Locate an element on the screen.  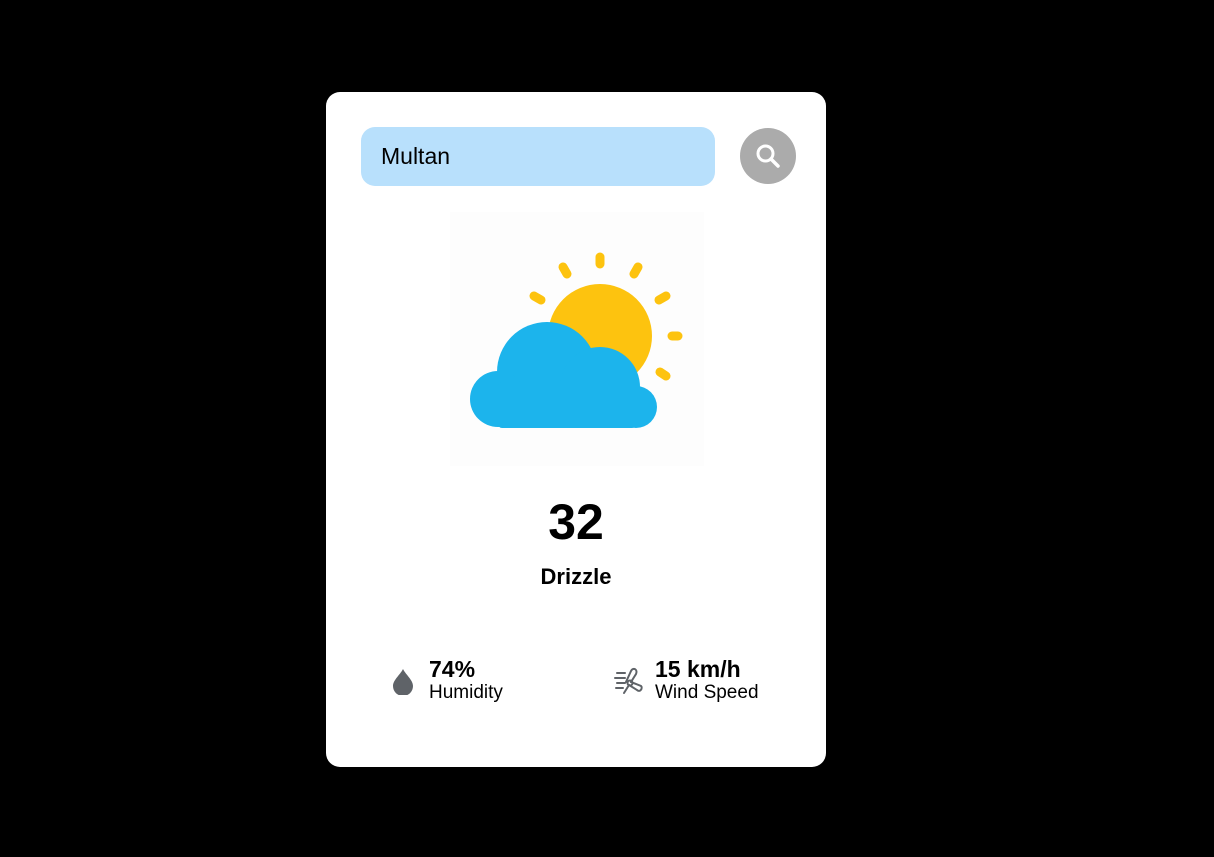
weather-image is located at coordinates (577, 339).